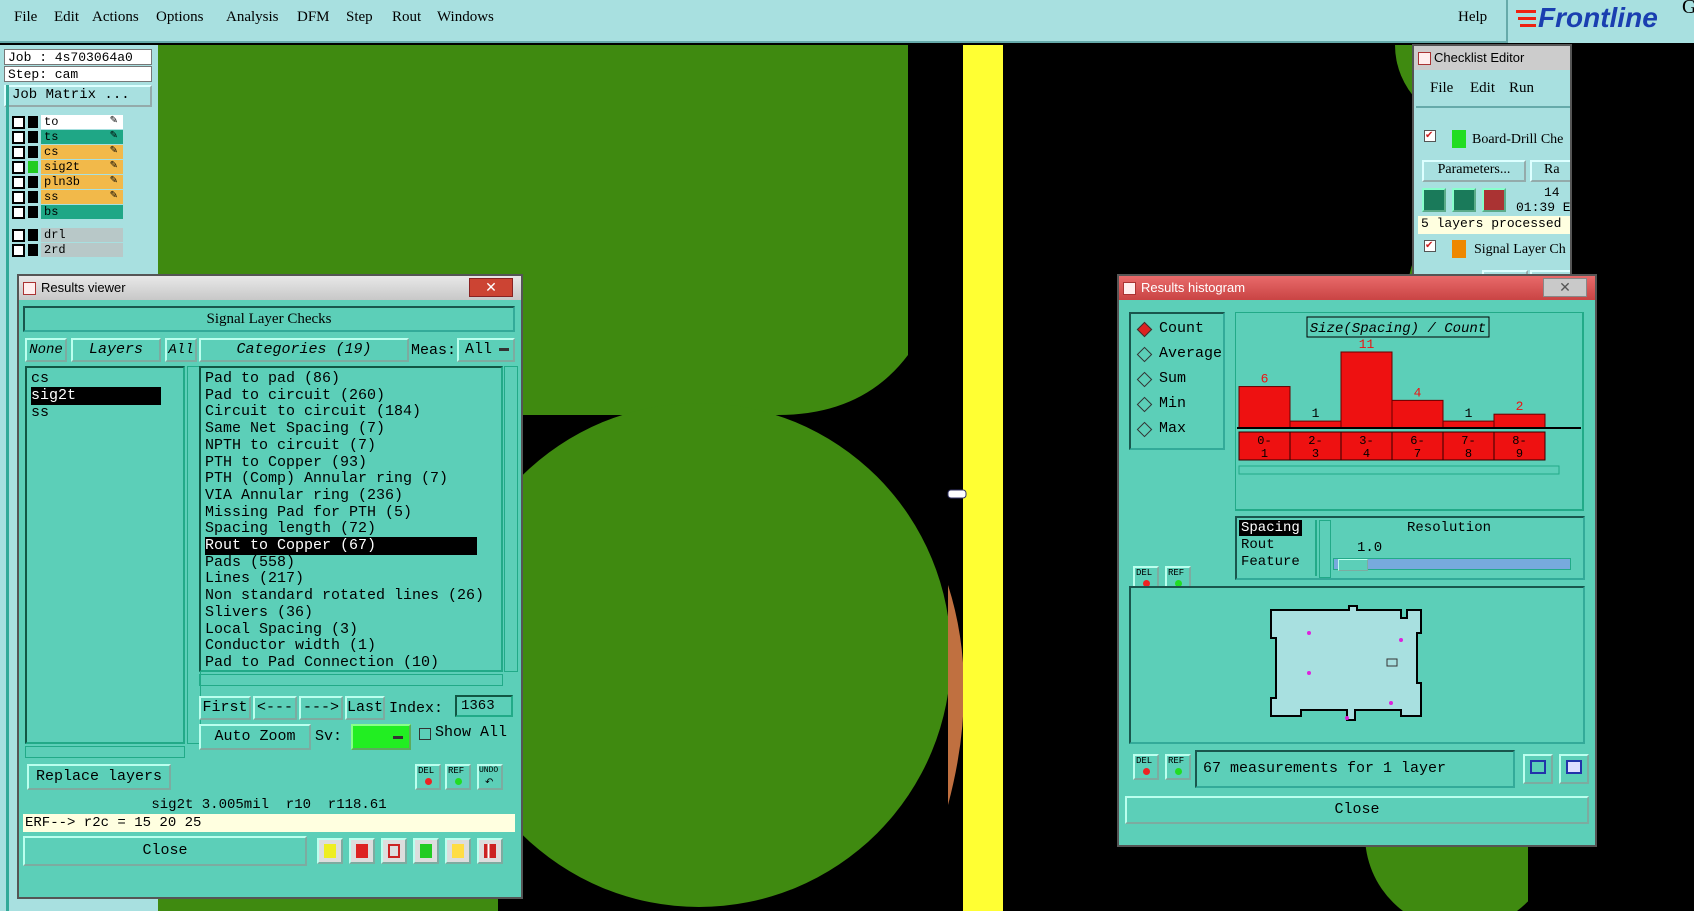 The width and height of the screenshot is (1694, 911). What do you see at coordinates (304, 350) in the screenshot?
I see `categories-button: Categories (19)` at bounding box center [304, 350].